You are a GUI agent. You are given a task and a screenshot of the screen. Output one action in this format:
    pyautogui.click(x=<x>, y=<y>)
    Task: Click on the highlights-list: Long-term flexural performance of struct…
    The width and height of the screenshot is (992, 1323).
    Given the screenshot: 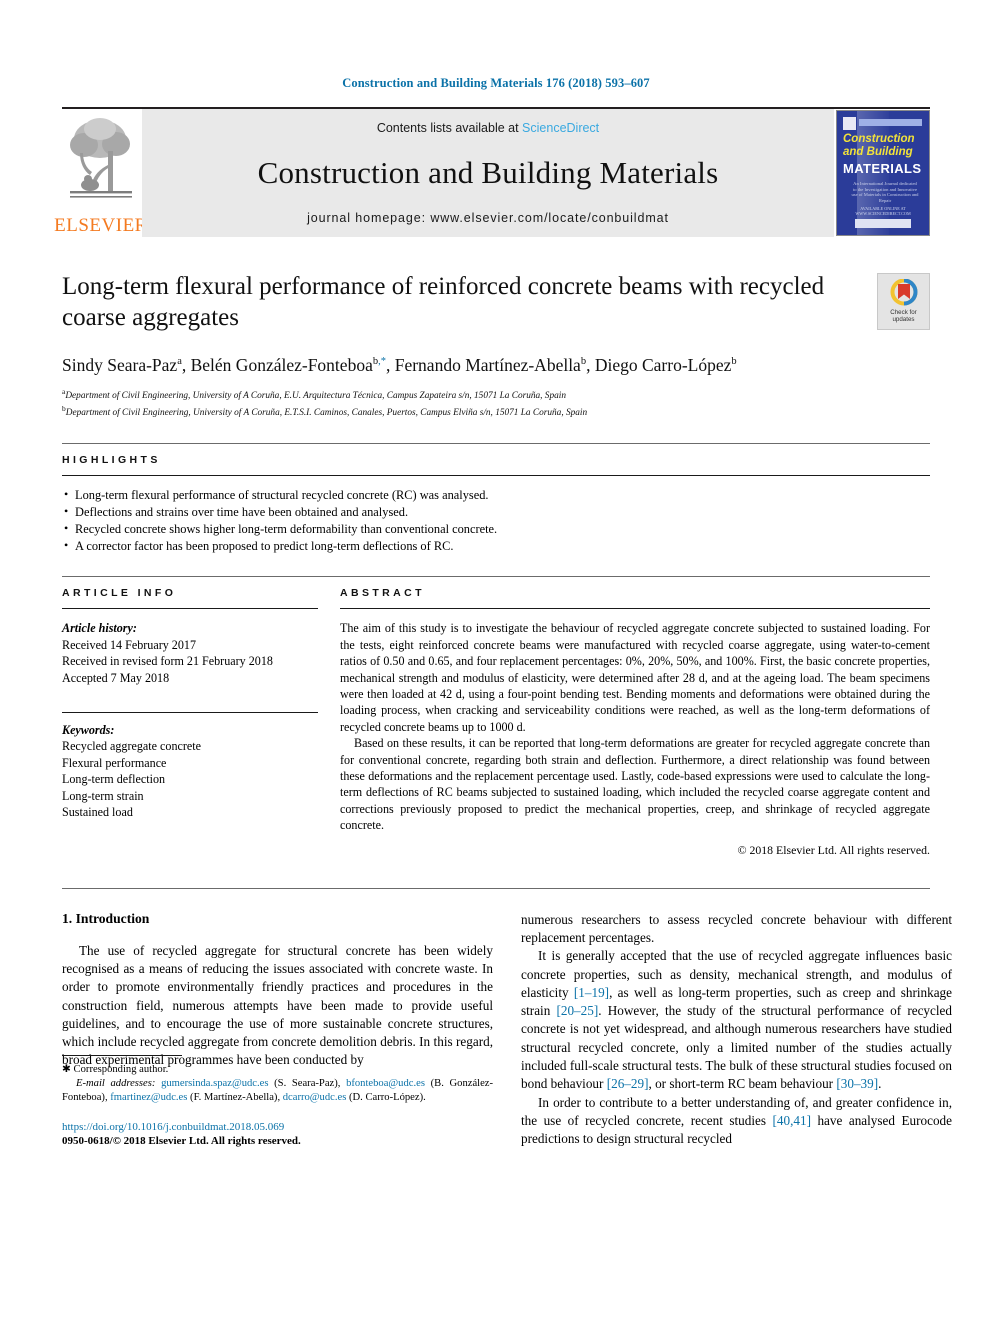 What is the action you would take?
    pyautogui.click(x=496, y=520)
    